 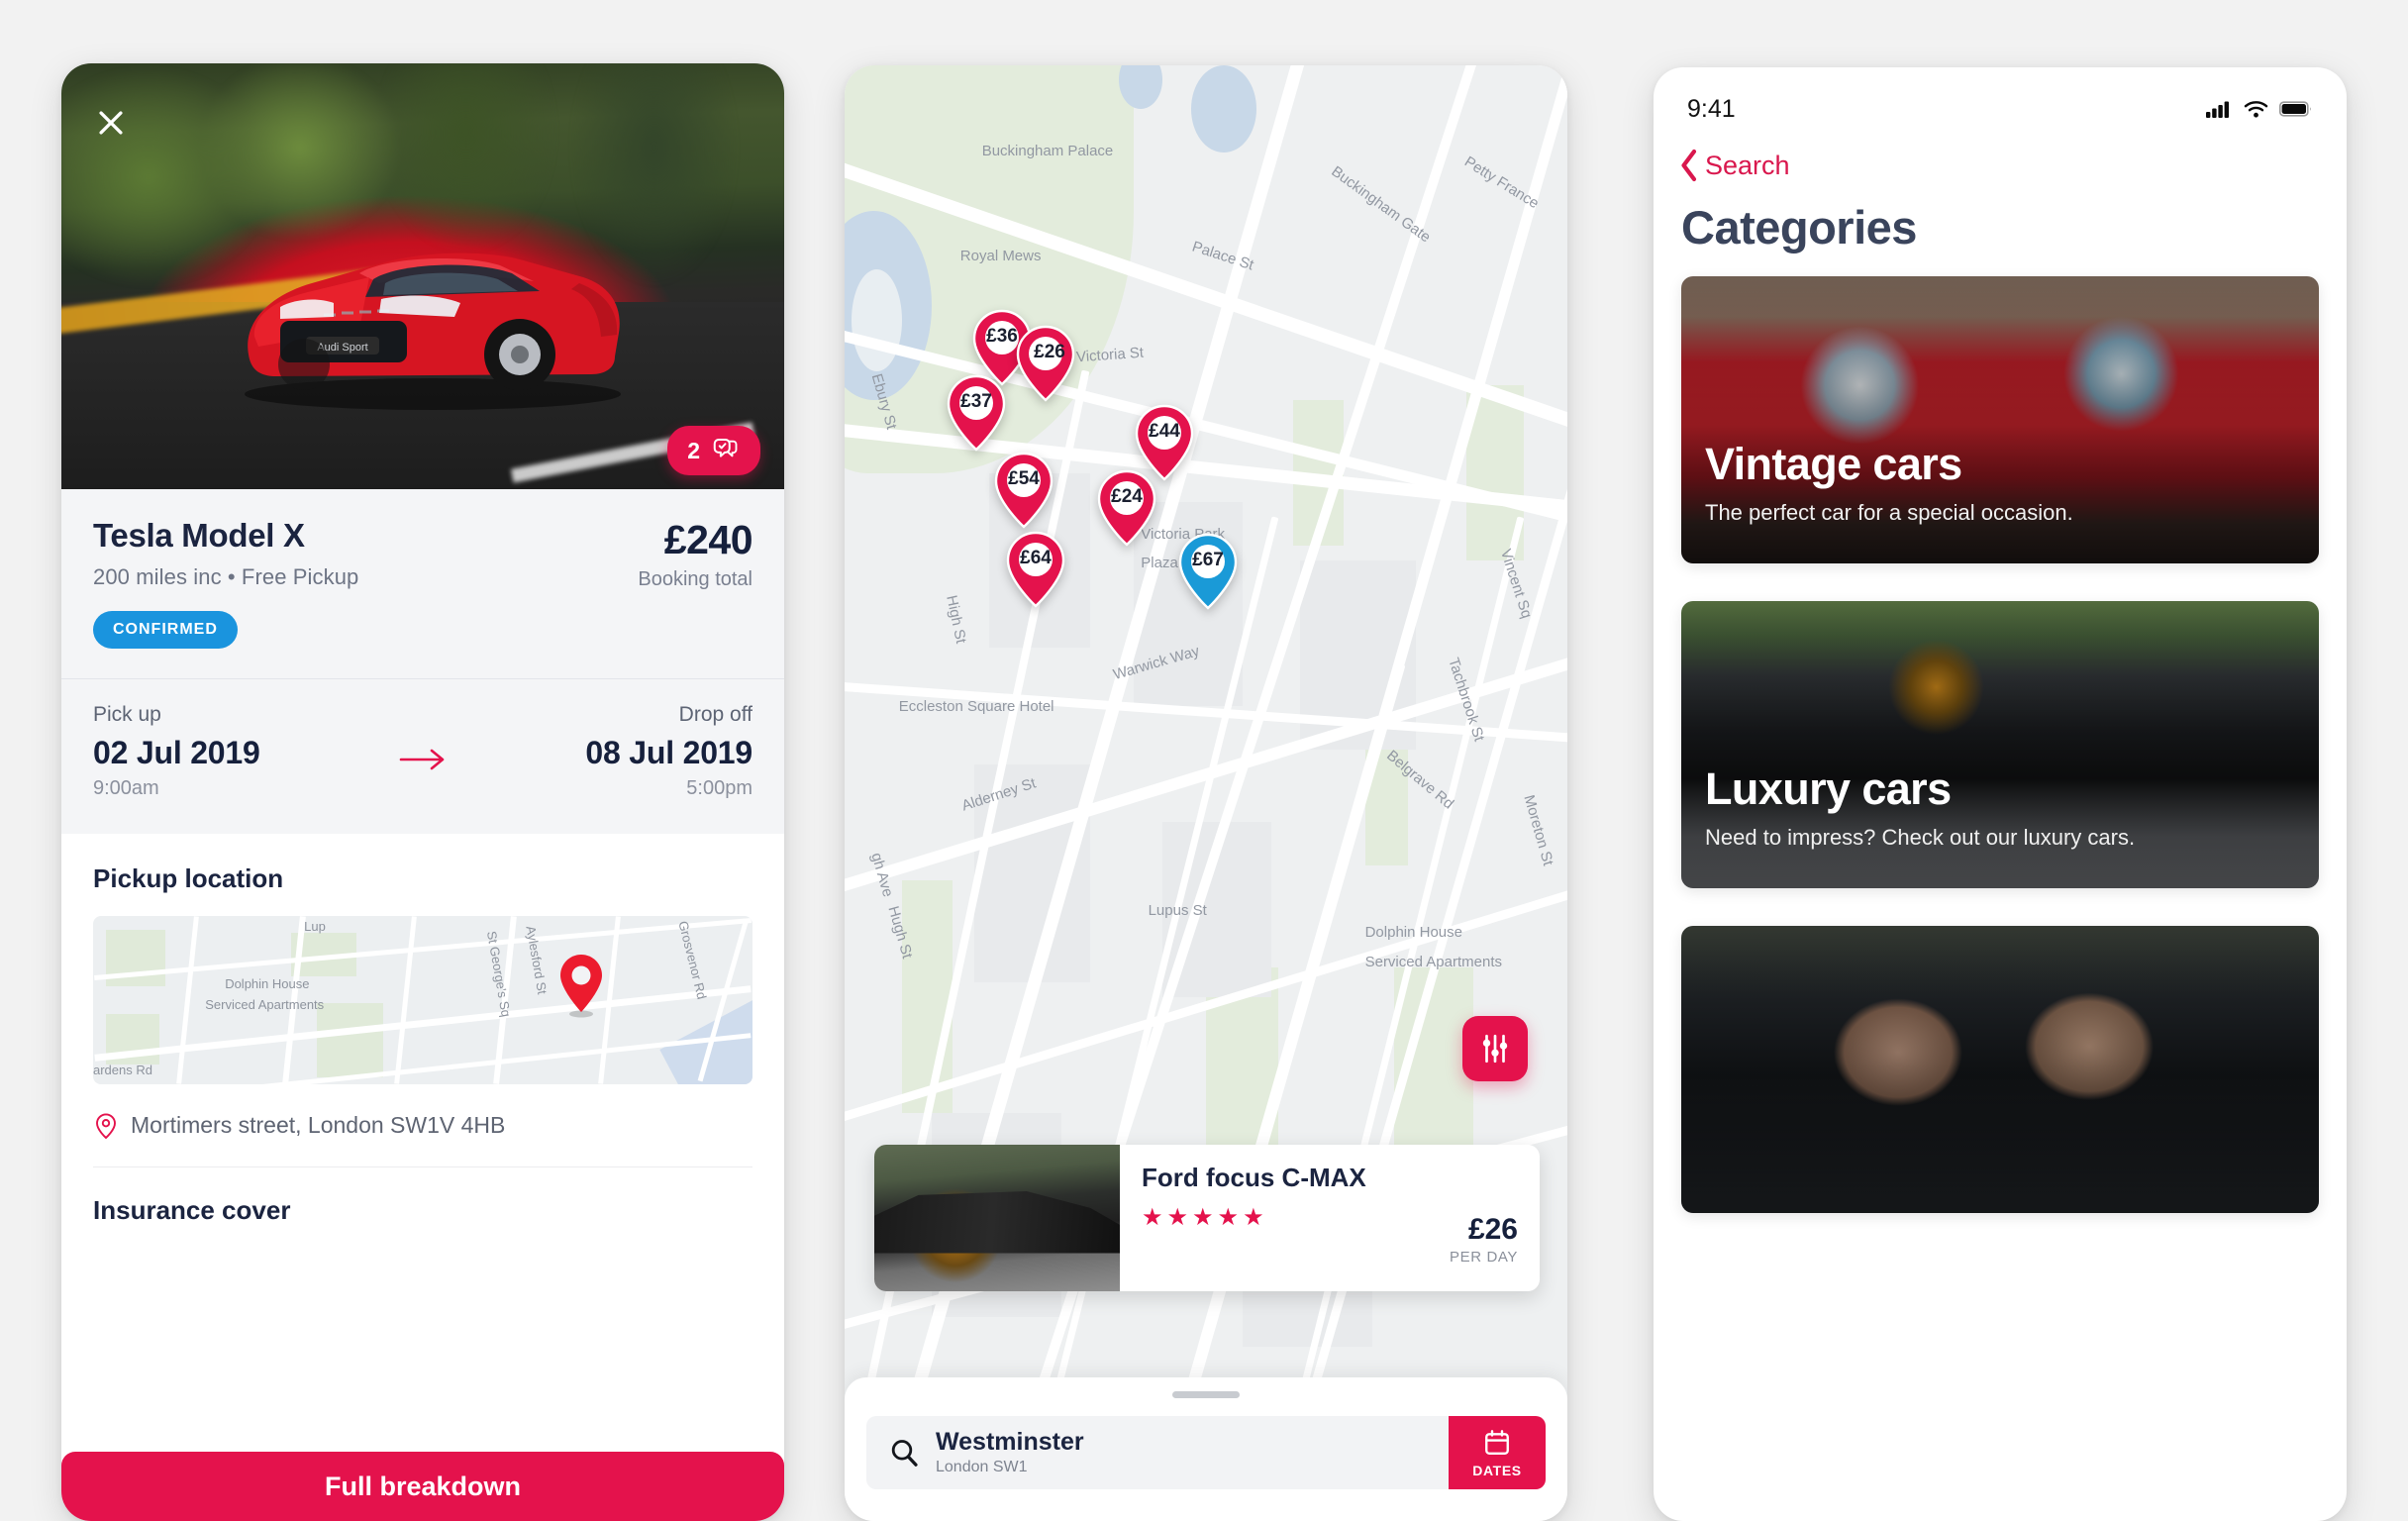 What do you see at coordinates (165, 630) in the screenshot?
I see `status-badge: CONFIRMED` at bounding box center [165, 630].